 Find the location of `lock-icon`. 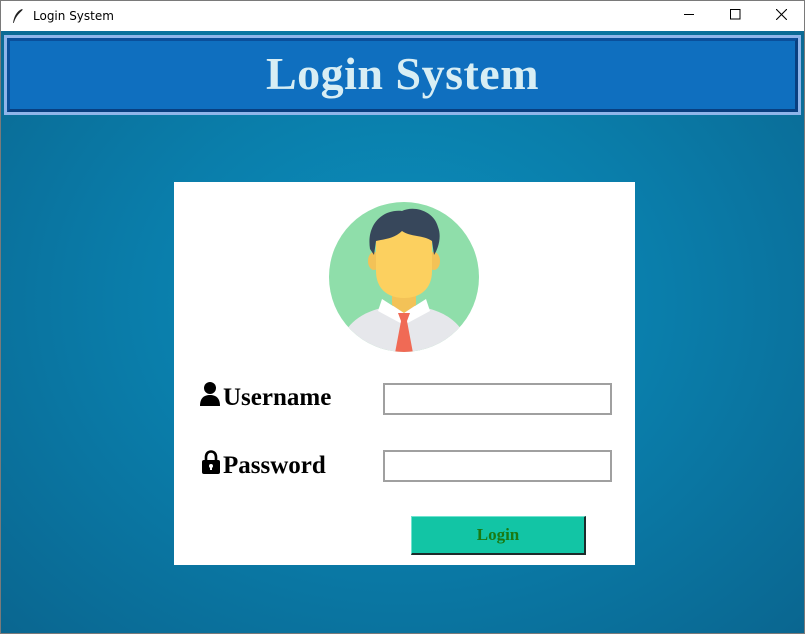

lock-icon is located at coordinates (212, 465).